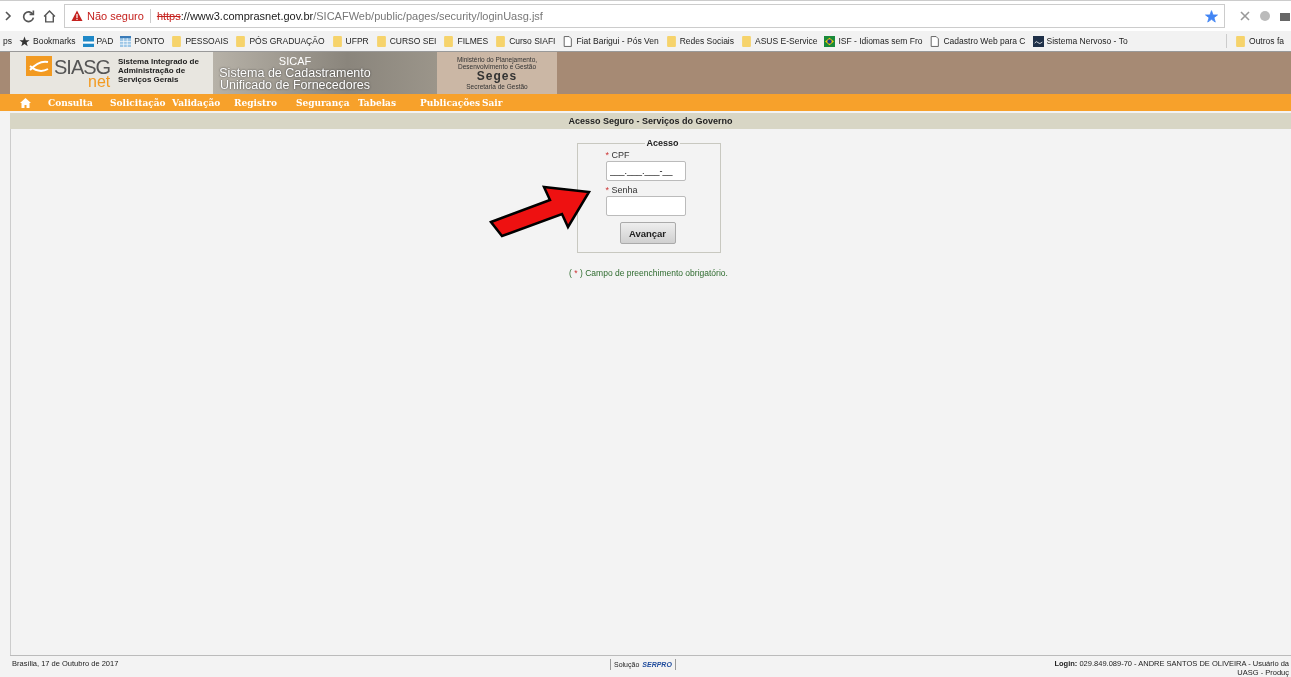  What do you see at coordinates (645, 206) in the screenshot?
I see `input-field` at bounding box center [645, 206].